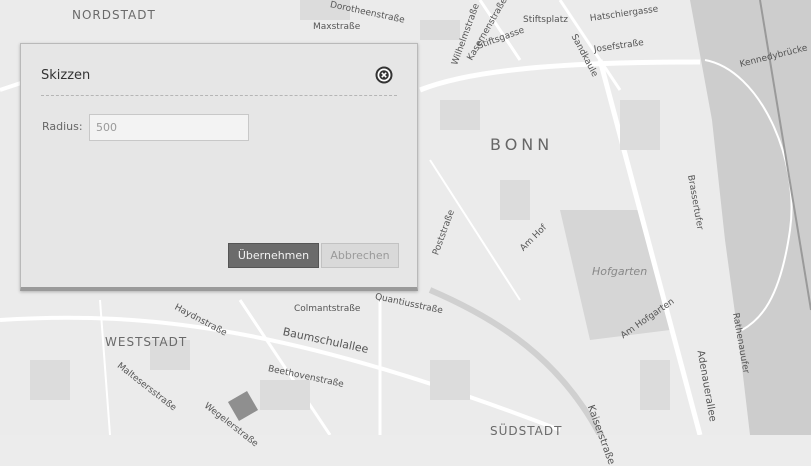 The height and width of the screenshot is (466, 811). I want to click on district-label-suedstadt: SÜDSTADT, so click(526, 431).